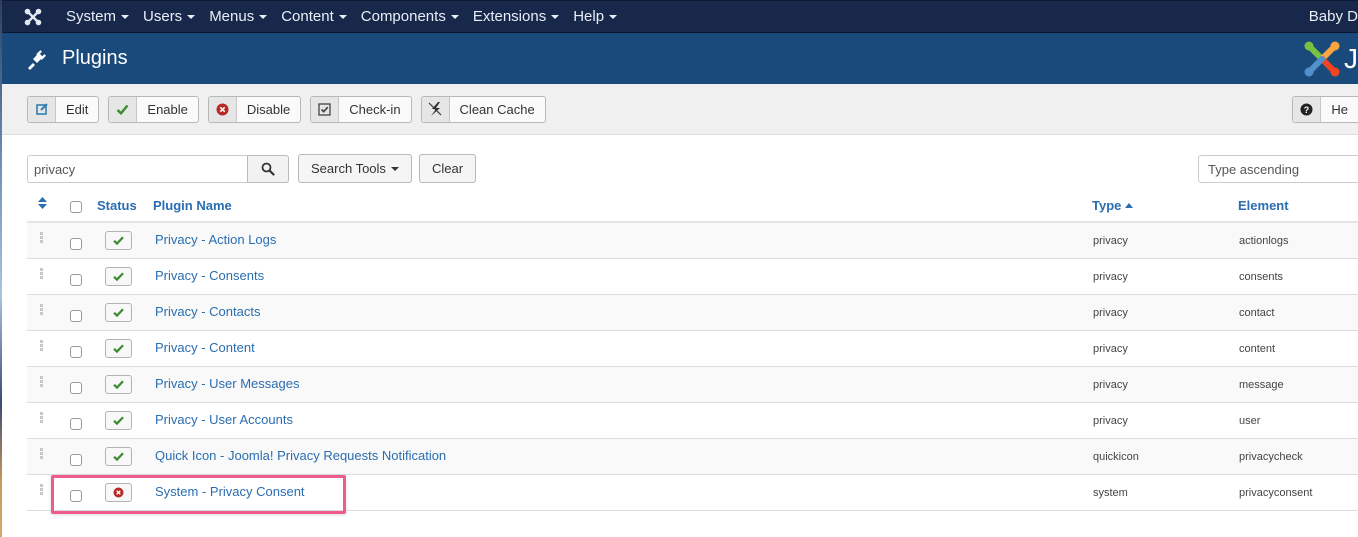  I want to click on help-button: ? He, so click(1325, 109).